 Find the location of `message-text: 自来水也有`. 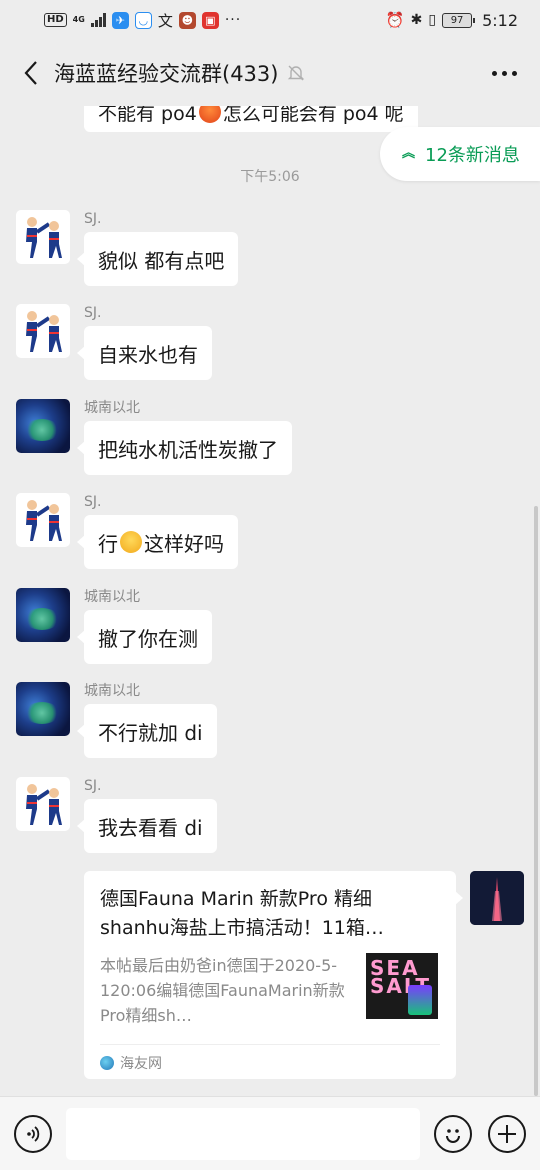

message-text: 自来水也有 is located at coordinates (148, 354).